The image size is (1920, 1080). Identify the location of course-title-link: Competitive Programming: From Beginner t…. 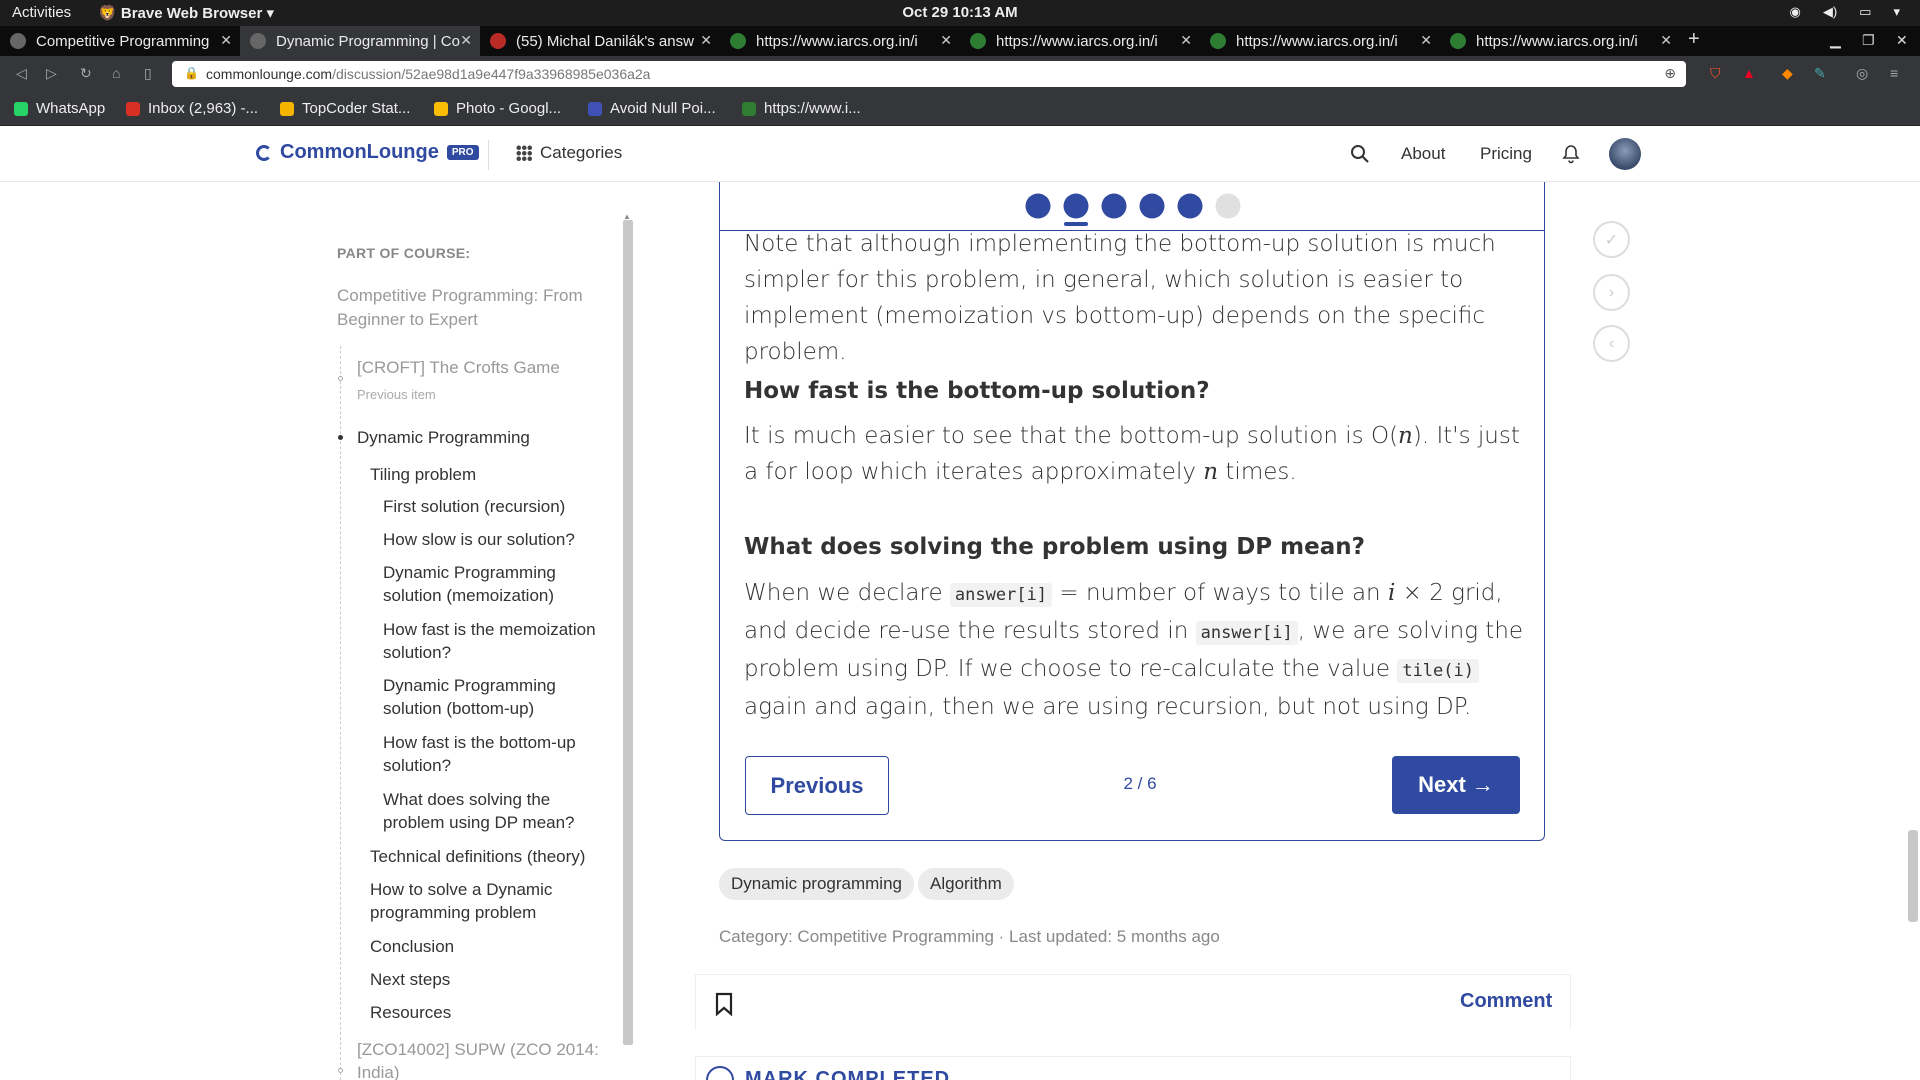
(472, 308).